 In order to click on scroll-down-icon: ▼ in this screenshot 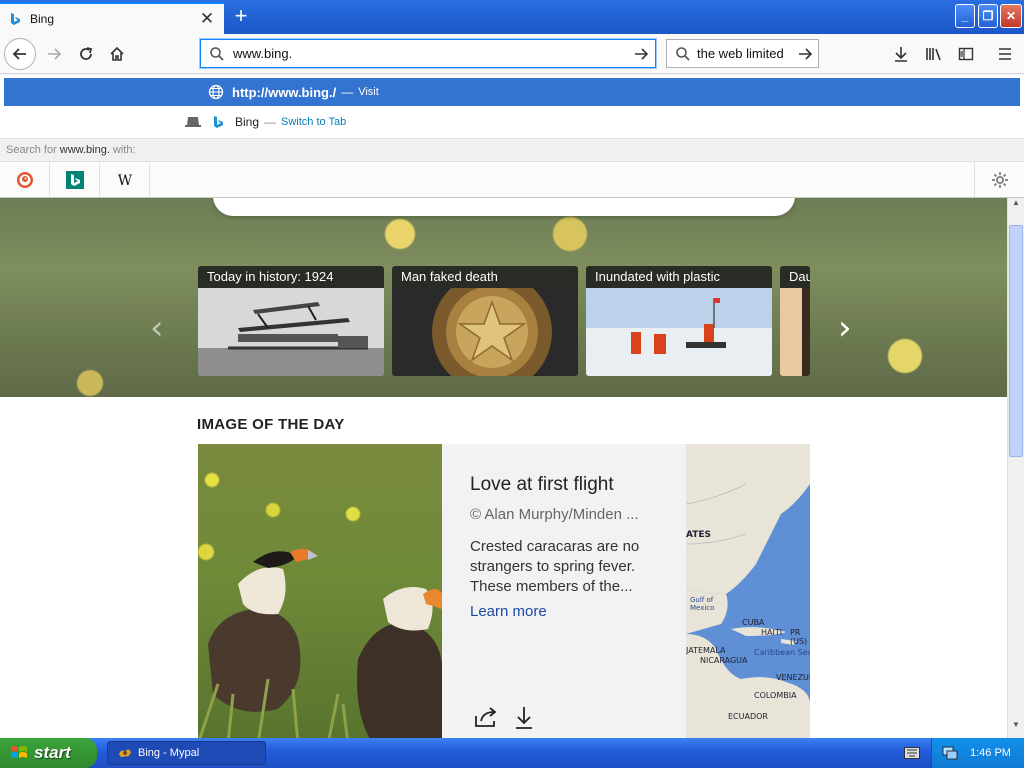, I will do `click(1016, 728)`.